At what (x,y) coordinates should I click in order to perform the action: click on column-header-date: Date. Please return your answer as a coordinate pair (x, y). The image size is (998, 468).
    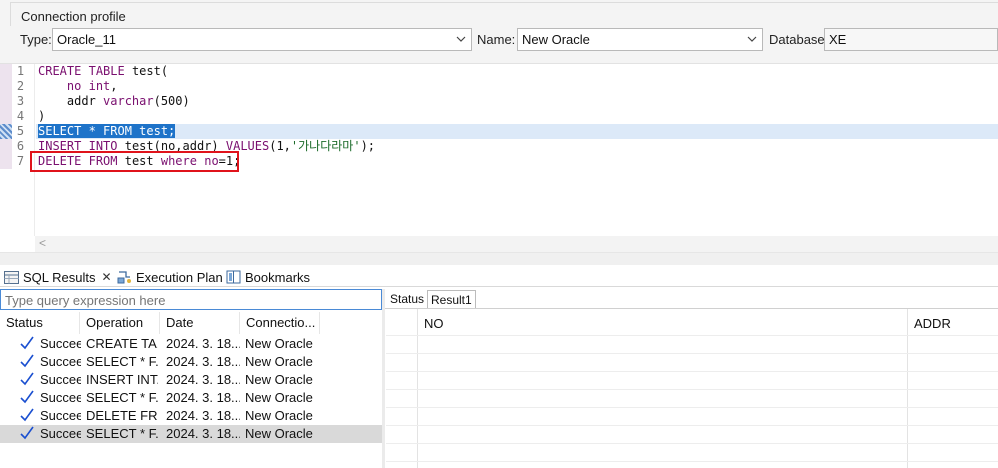
    Looking at the image, I should click on (200, 323).